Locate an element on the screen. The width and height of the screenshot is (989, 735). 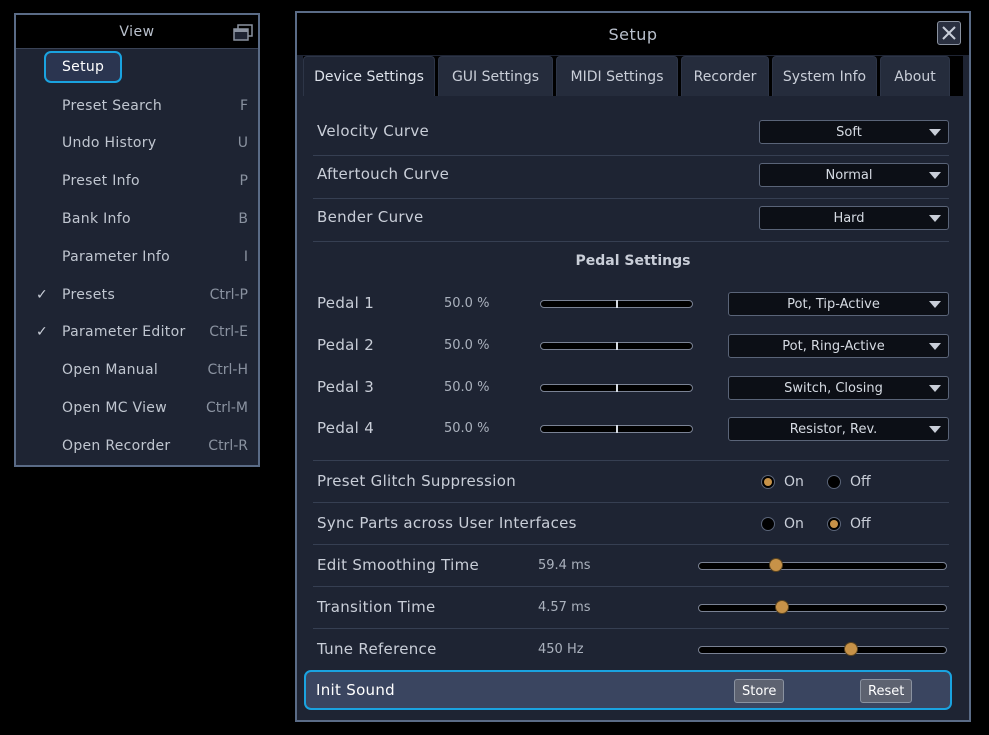
sync-off-radio: Off is located at coordinates (849, 524).